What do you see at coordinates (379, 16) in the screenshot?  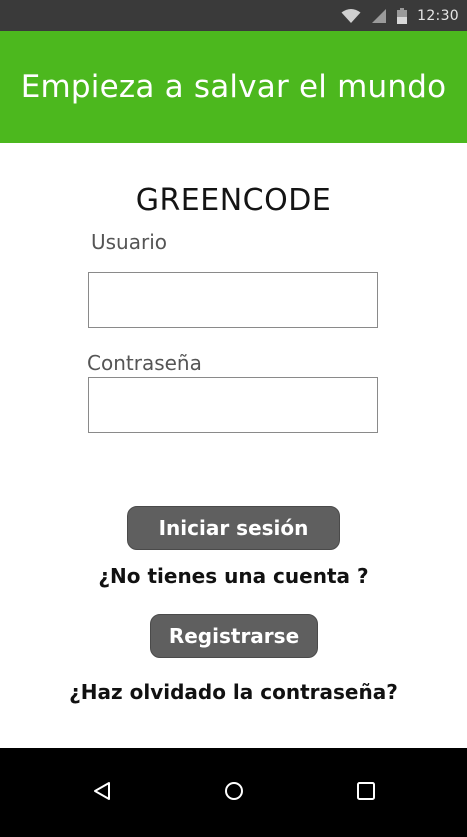 I see `signal-icon` at bounding box center [379, 16].